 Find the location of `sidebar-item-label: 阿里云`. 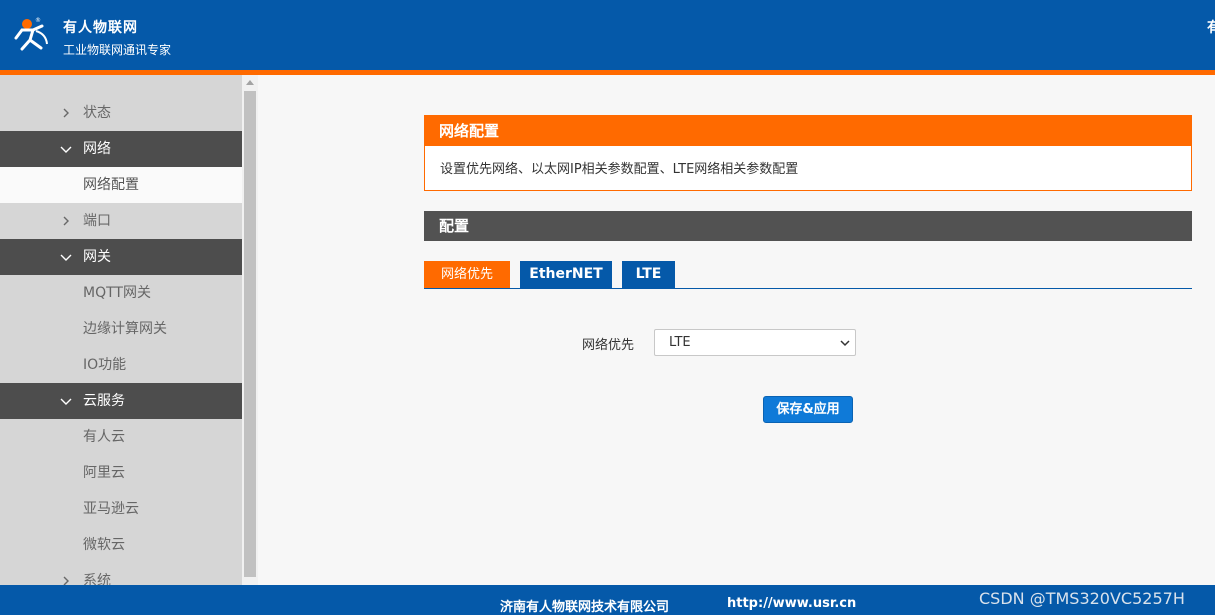

sidebar-item-label: 阿里云 is located at coordinates (104, 473).